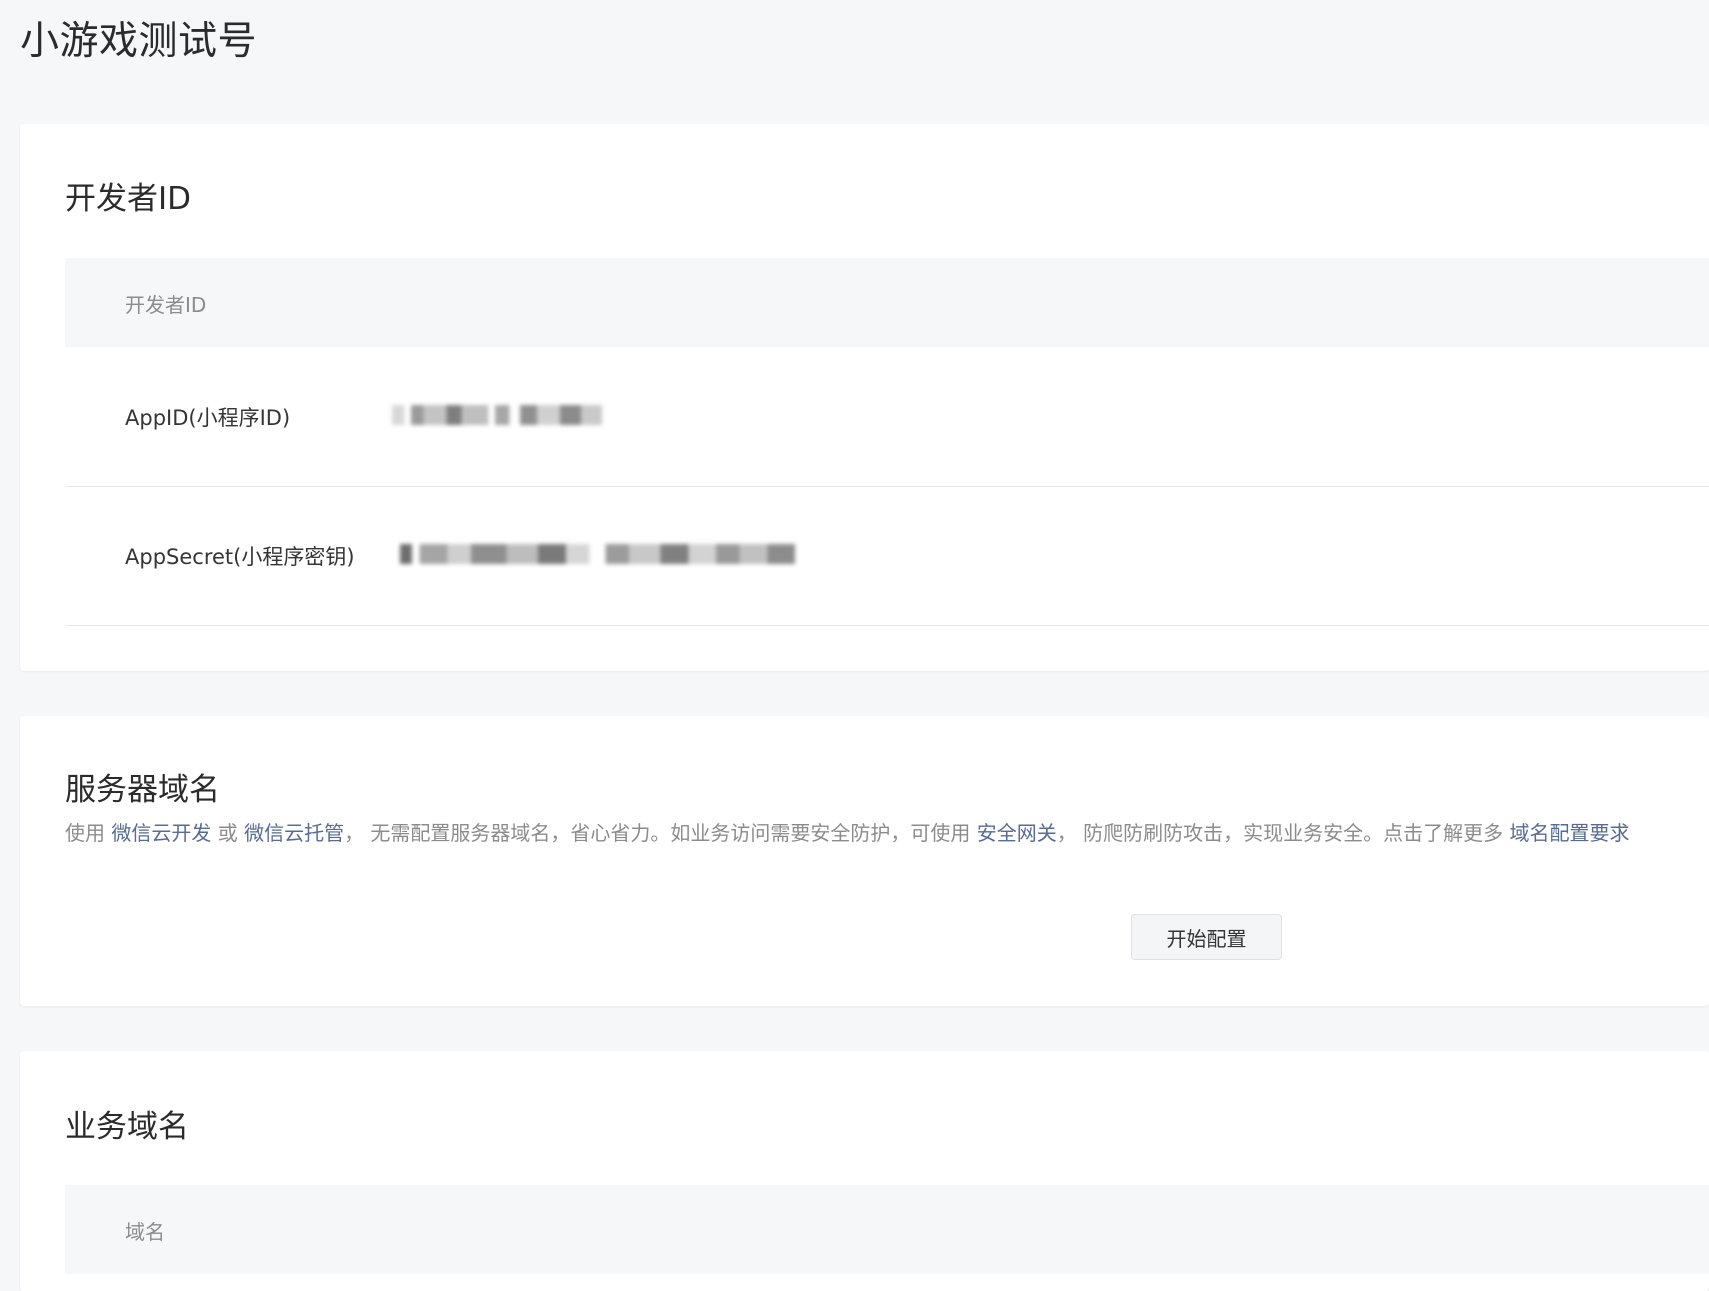 Image resolution: width=1709 pixels, height=1291 pixels. I want to click on desc-text-1: 使用, so click(88, 833).